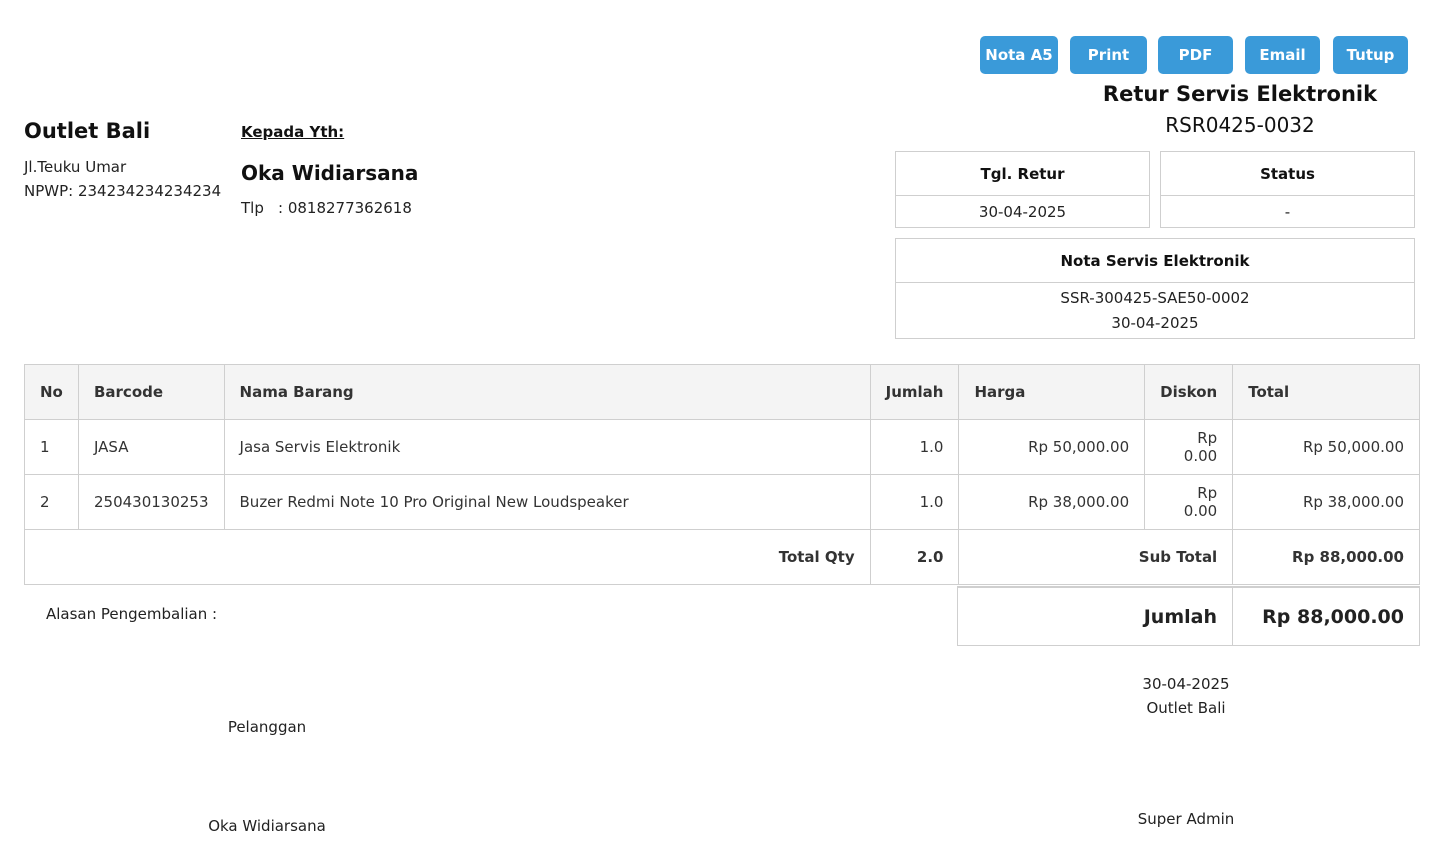  Describe the element at coordinates (1108, 55) in the screenshot. I see `print-button: Print` at that location.